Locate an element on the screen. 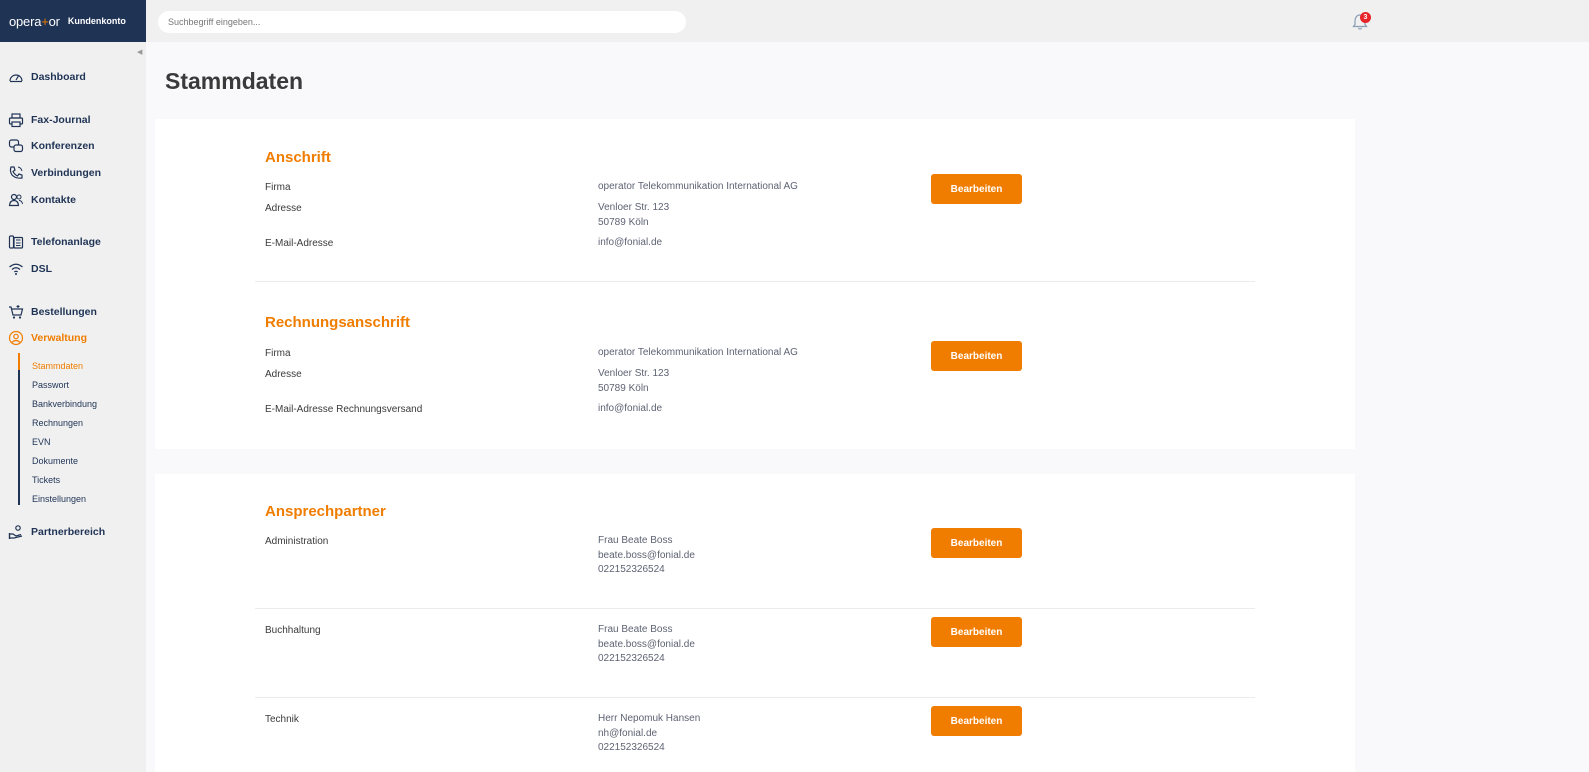  anschrift-adresse-label: Adresse is located at coordinates (283, 208).